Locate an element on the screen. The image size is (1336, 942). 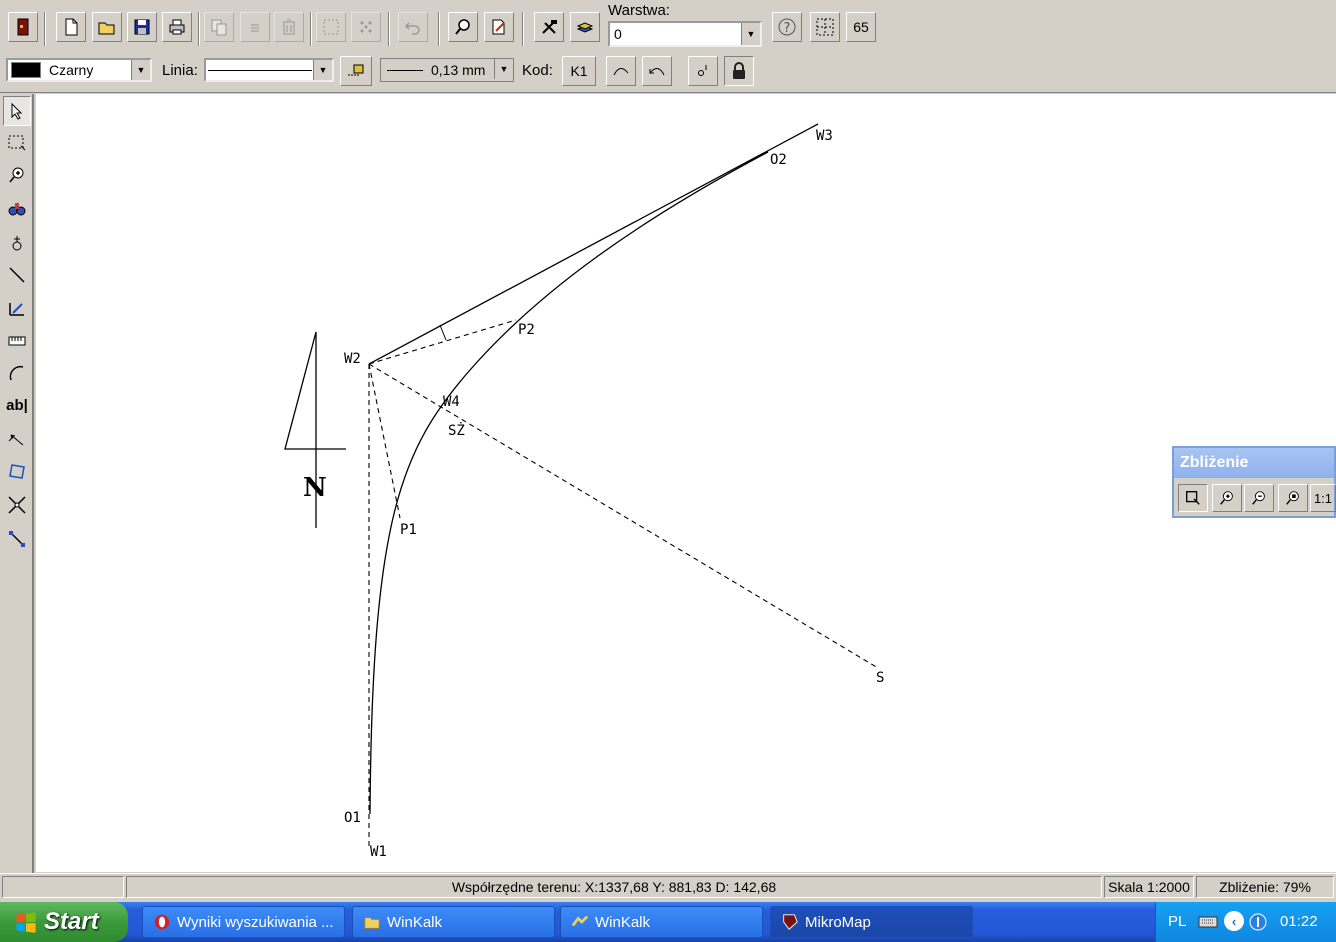
polyline-tool is located at coordinates (17, 309).